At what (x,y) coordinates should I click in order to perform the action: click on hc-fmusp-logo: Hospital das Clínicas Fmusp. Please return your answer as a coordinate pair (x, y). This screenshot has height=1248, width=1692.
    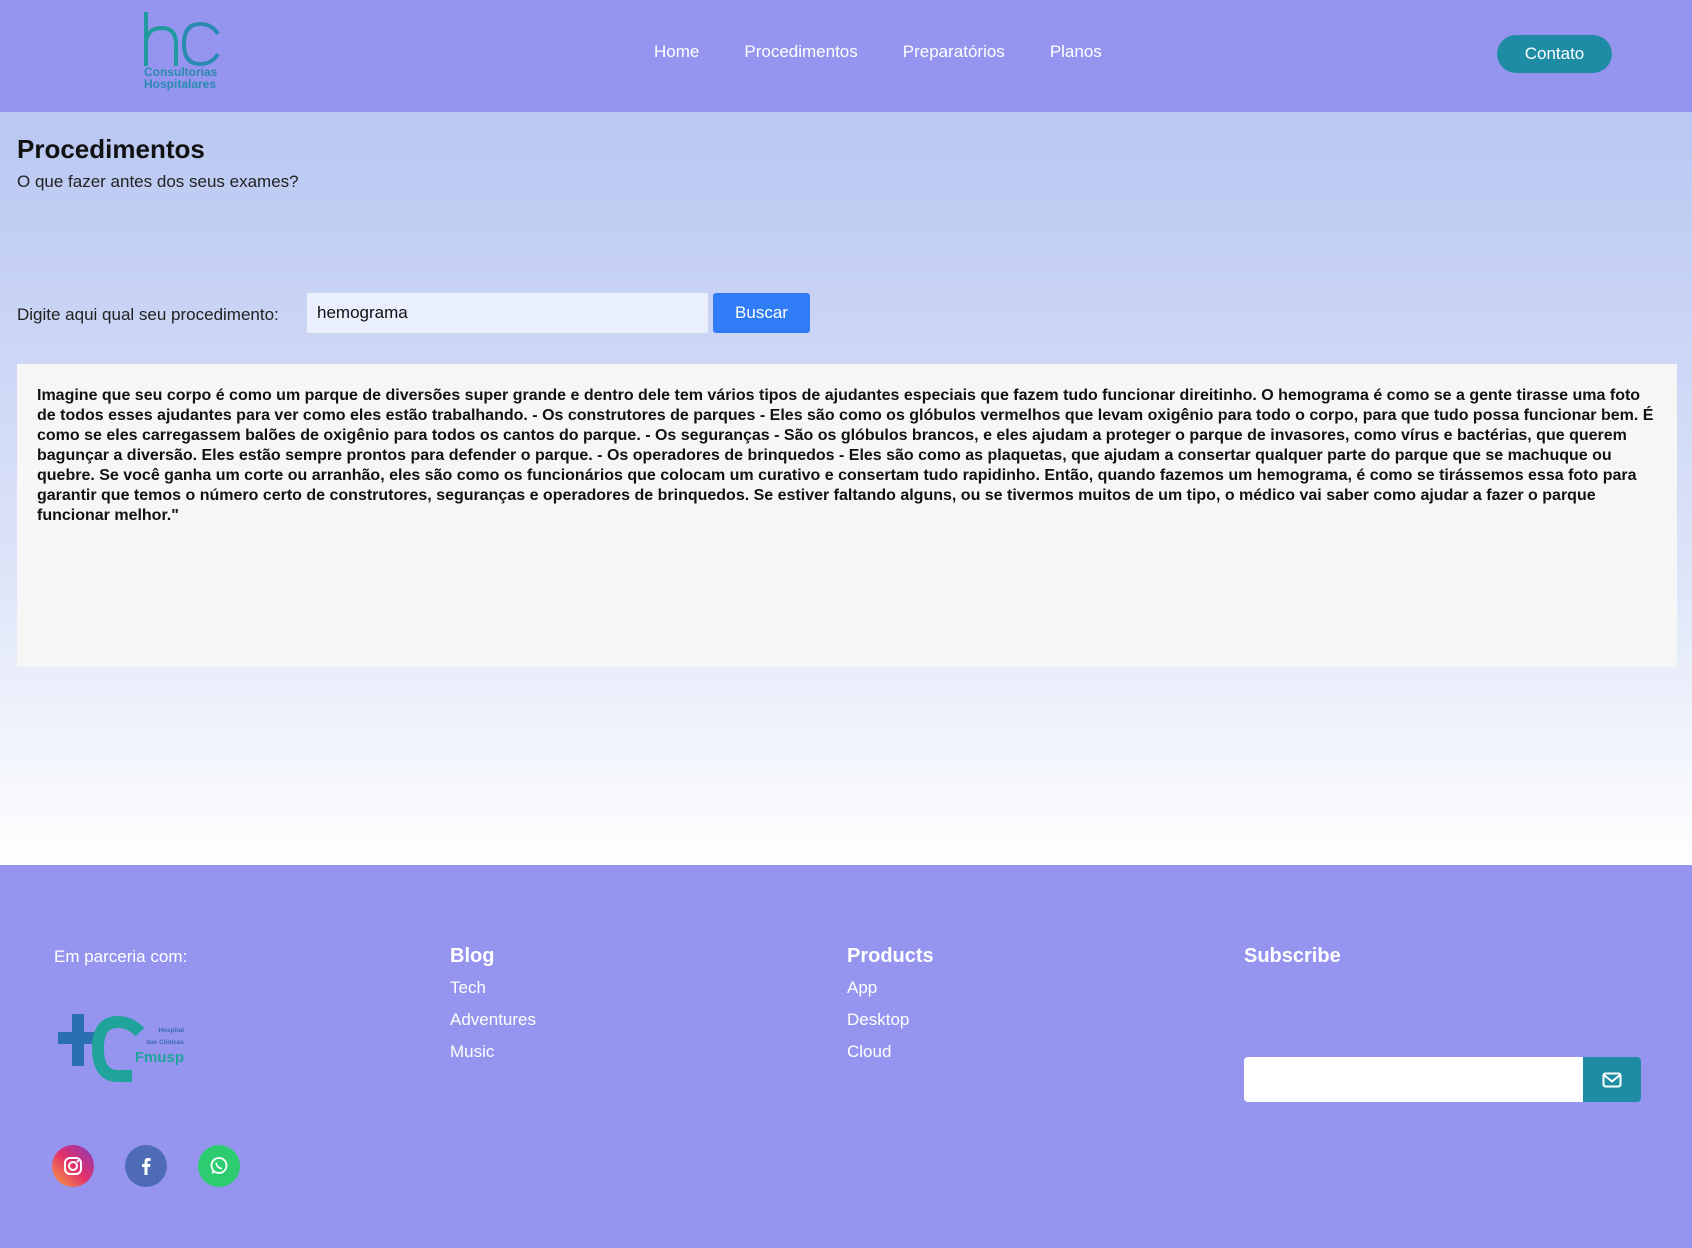
    Looking at the image, I should click on (121, 1048).